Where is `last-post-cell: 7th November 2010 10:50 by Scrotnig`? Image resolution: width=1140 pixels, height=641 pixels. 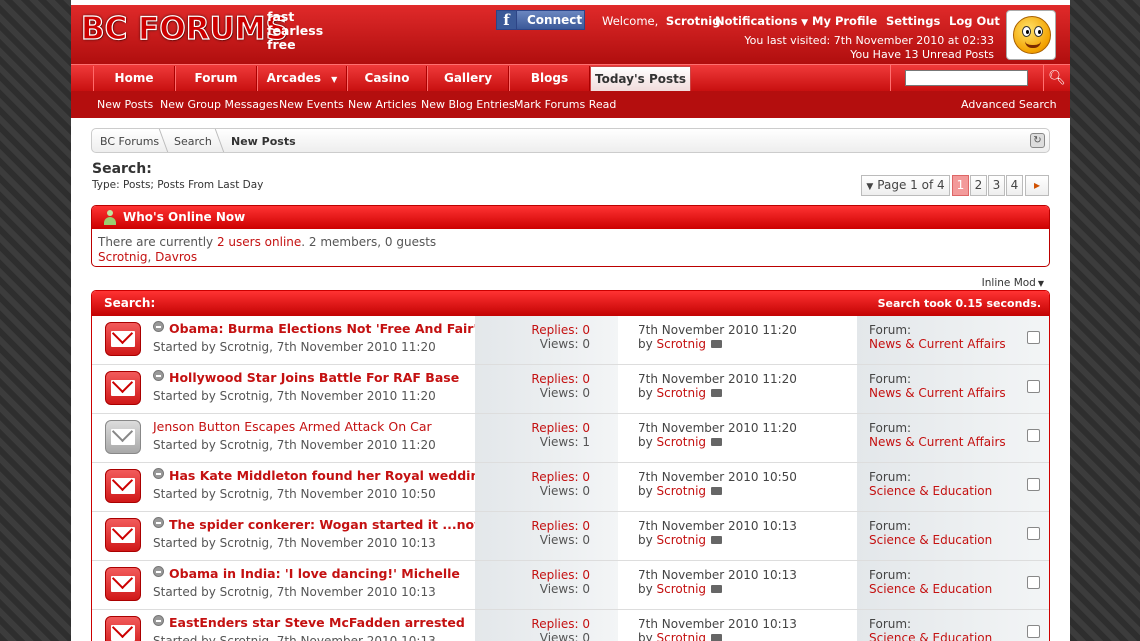
last-post-cell: 7th November 2010 10:50 by Scrotnig is located at coordinates (737, 487).